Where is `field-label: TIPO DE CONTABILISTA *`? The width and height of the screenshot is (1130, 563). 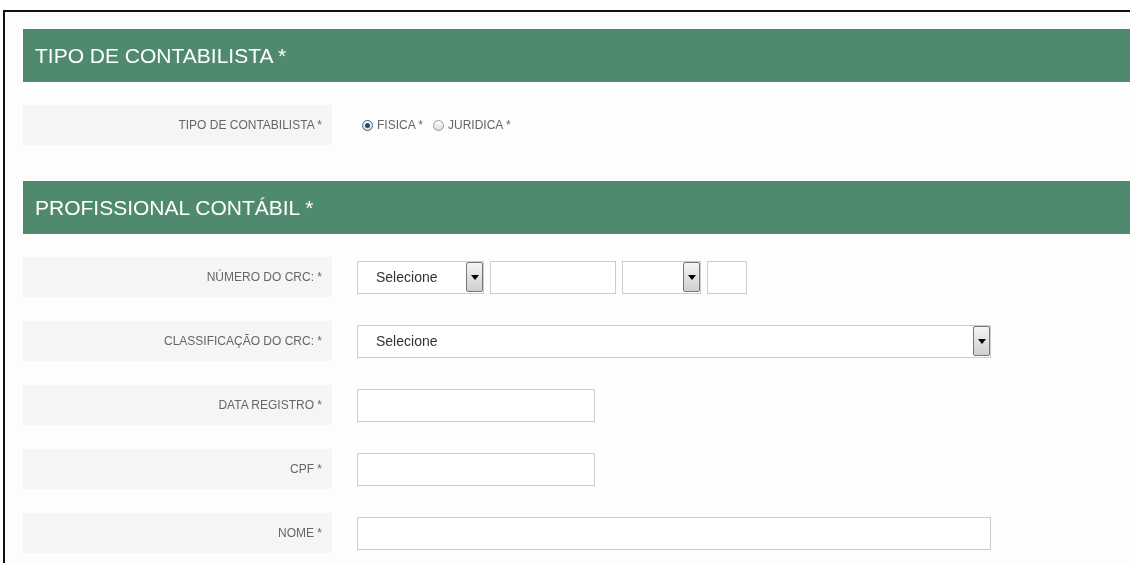 field-label: TIPO DE CONTABILISTA * is located at coordinates (177, 125).